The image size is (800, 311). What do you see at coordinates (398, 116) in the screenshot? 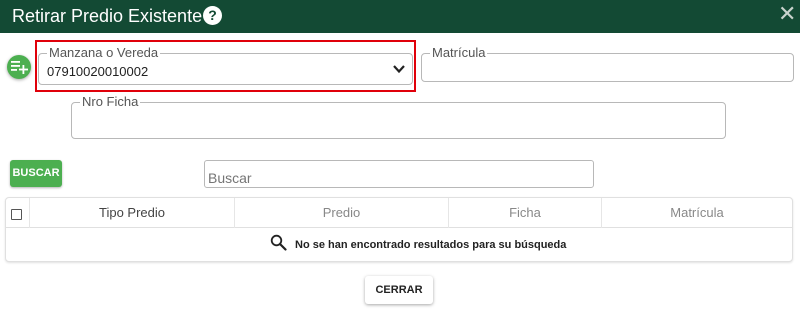
I see `nro-ficha-field: Nro Ficha` at bounding box center [398, 116].